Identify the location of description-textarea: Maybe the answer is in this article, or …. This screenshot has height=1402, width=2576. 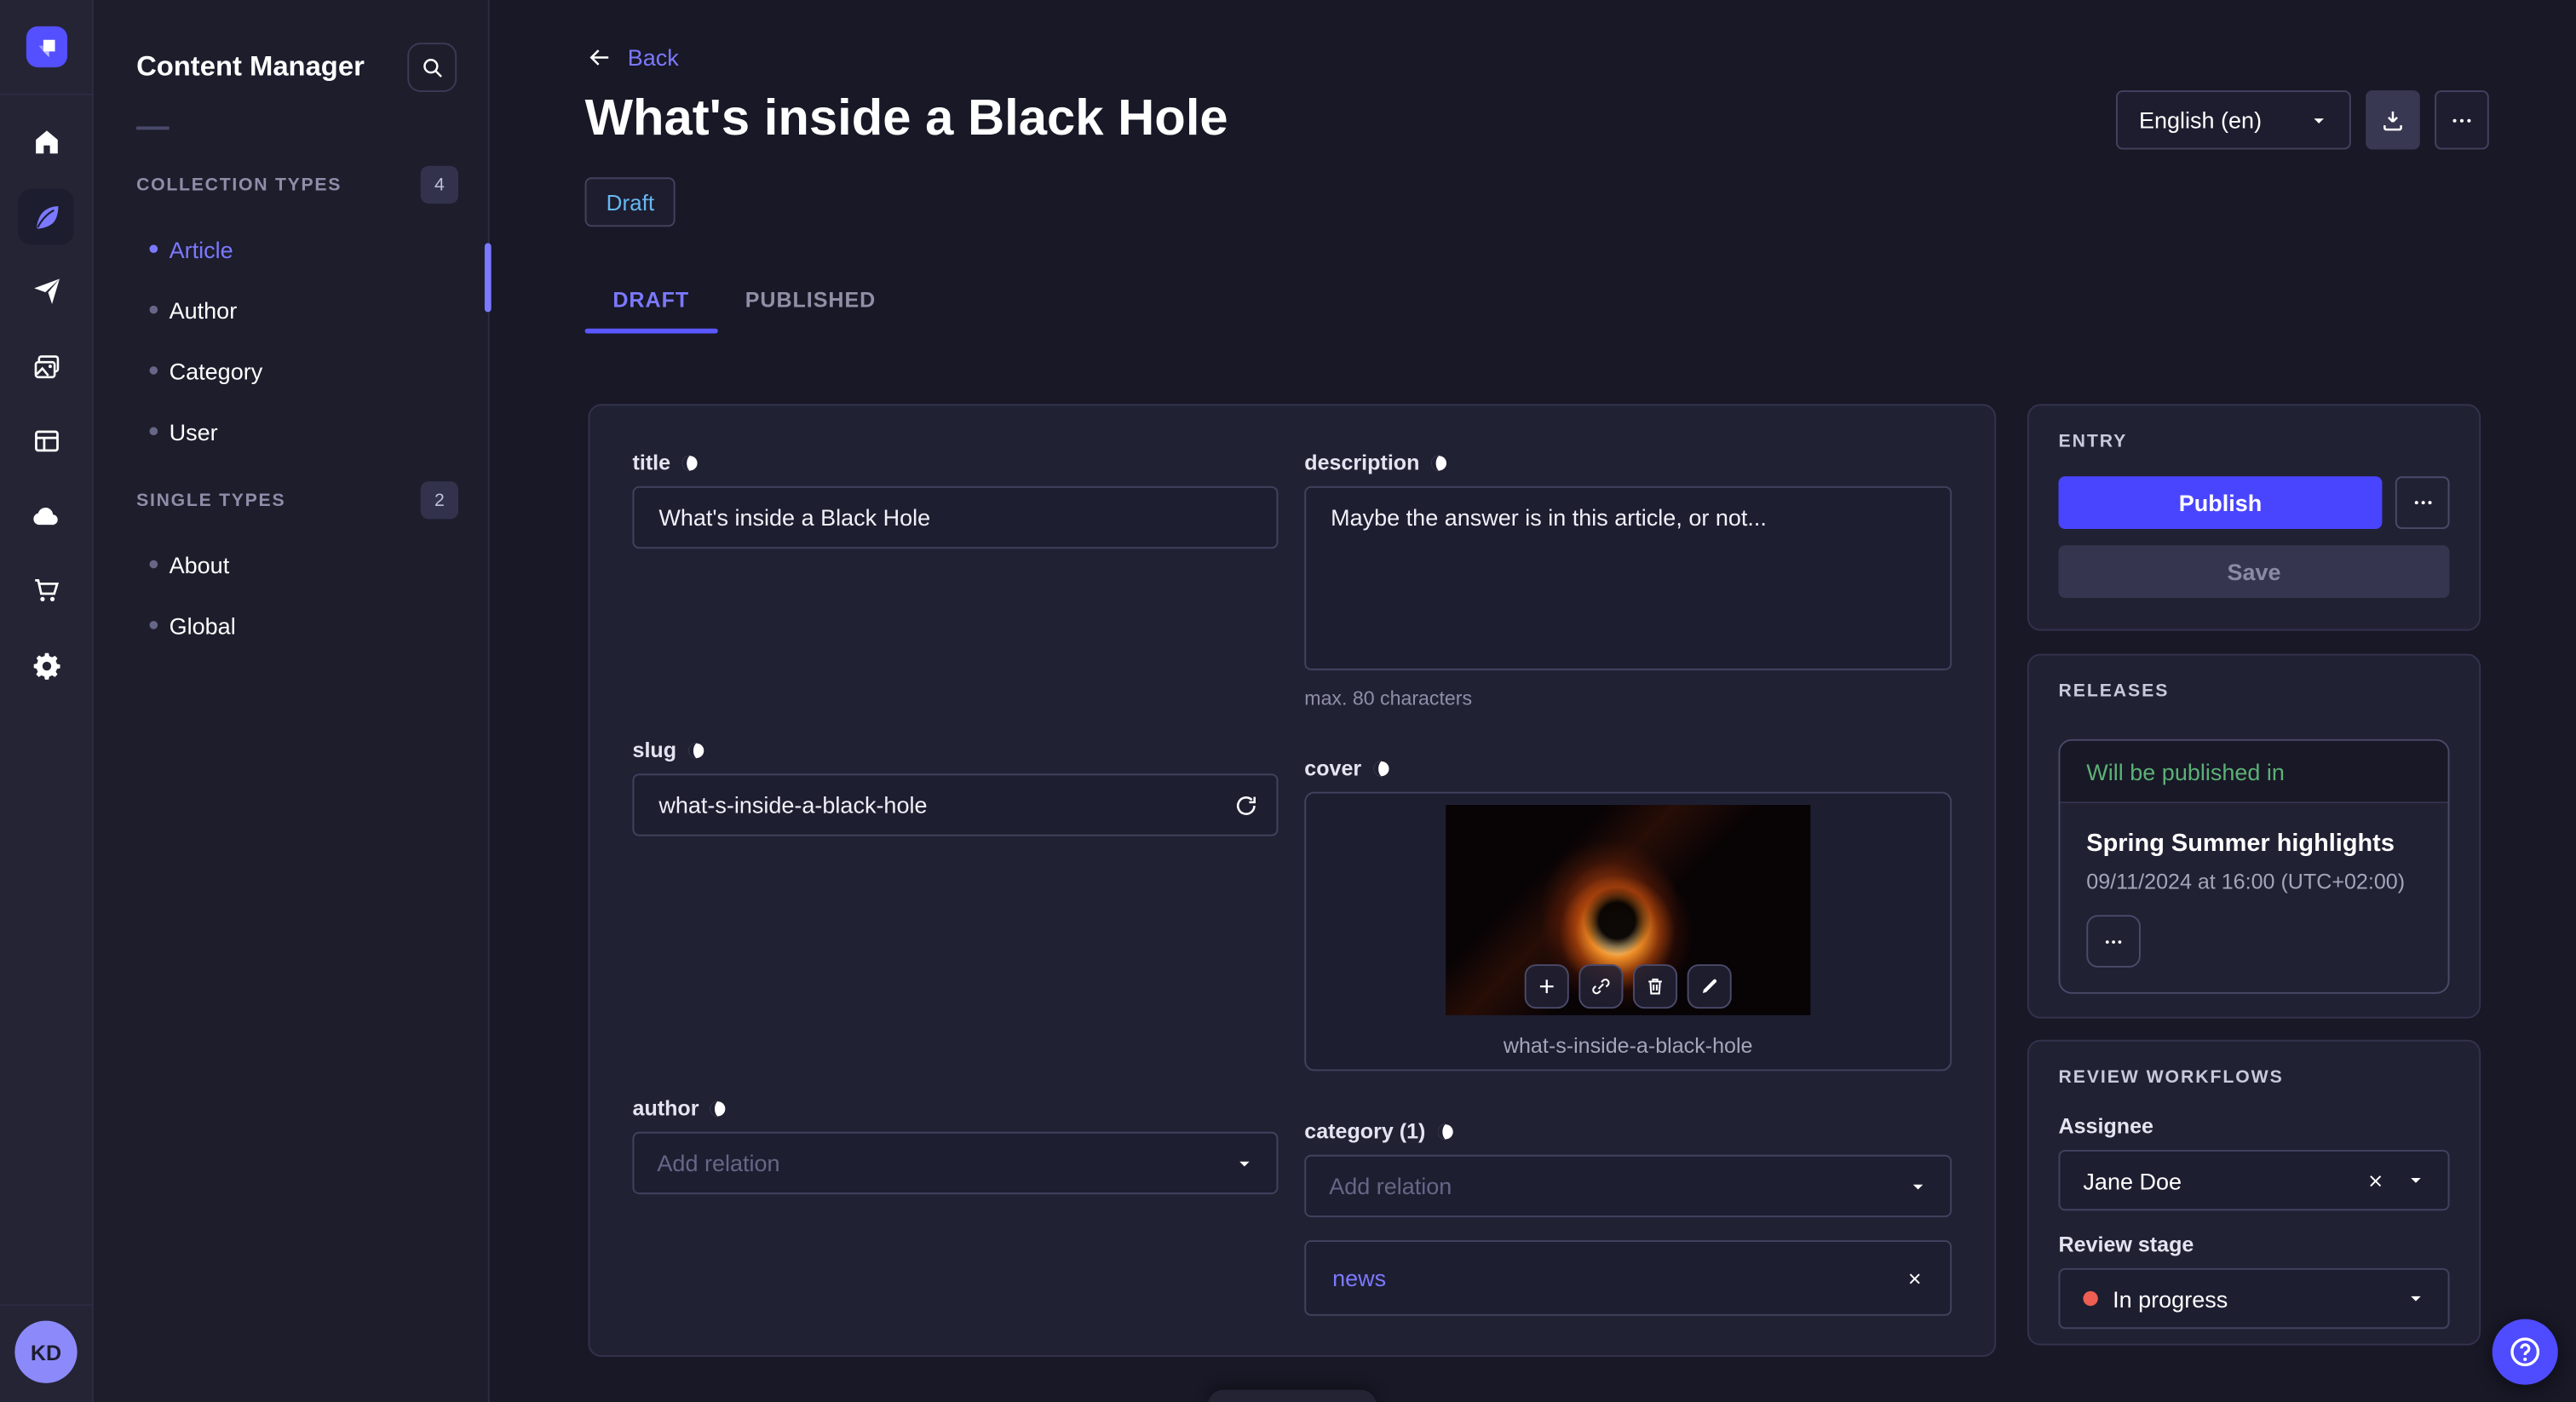
(1628, 578).